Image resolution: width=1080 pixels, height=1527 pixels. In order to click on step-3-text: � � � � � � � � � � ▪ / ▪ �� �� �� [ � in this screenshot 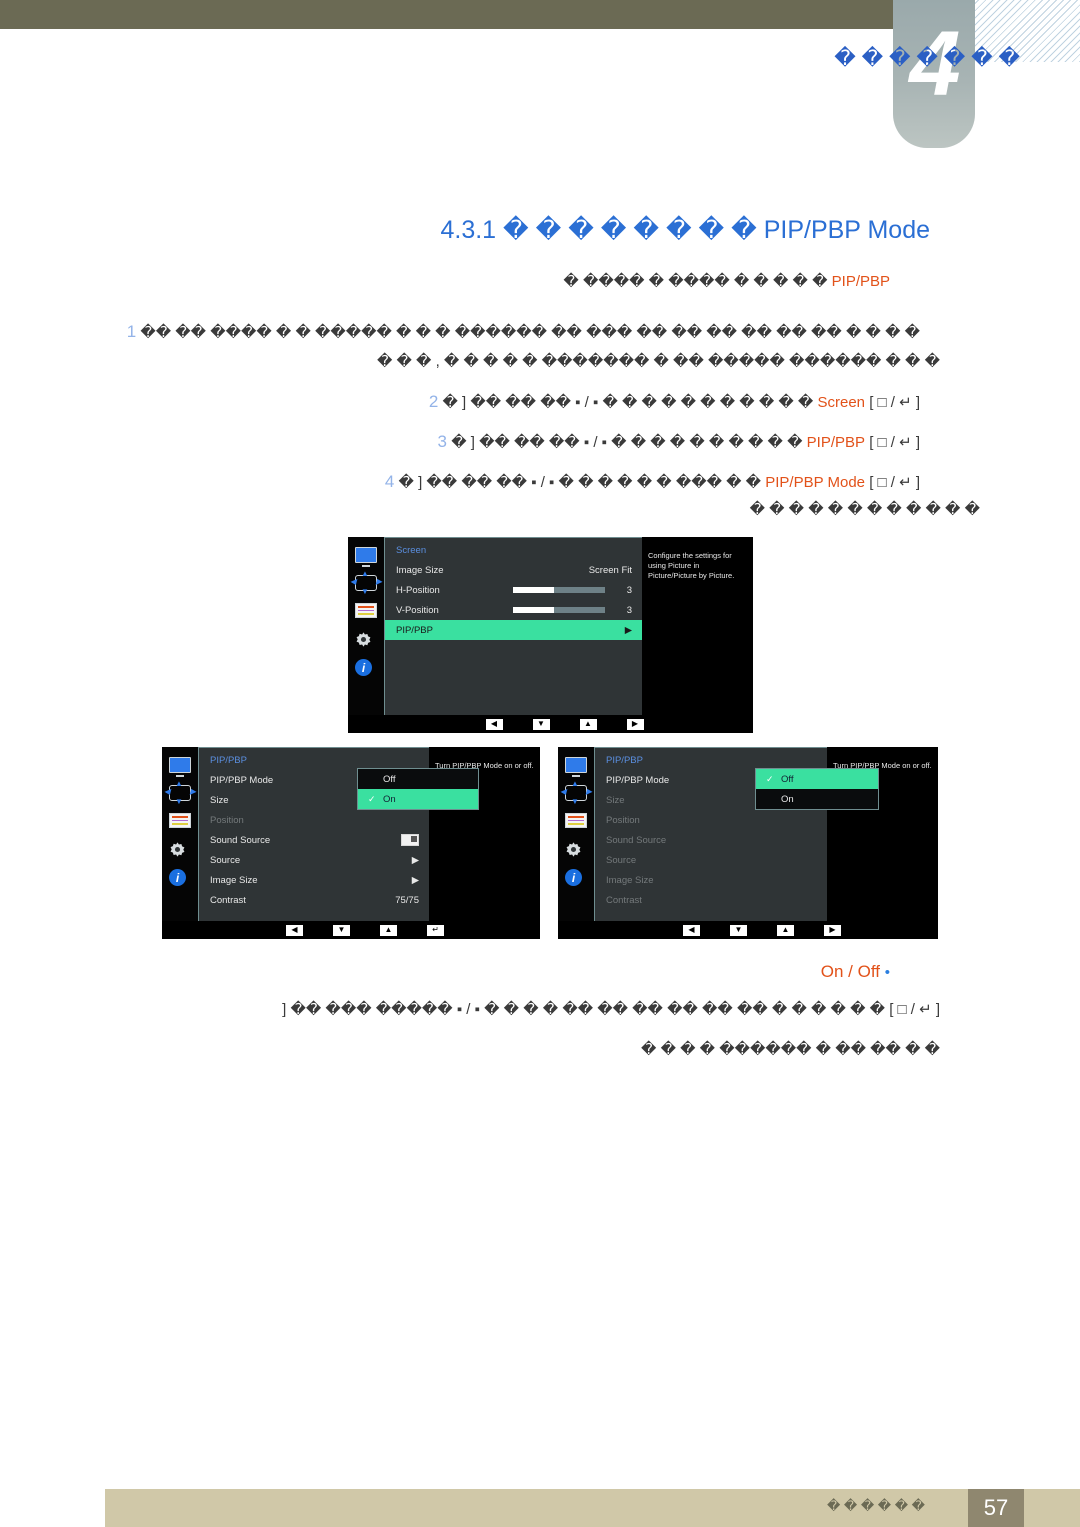, I will do `click(627, 442)`.